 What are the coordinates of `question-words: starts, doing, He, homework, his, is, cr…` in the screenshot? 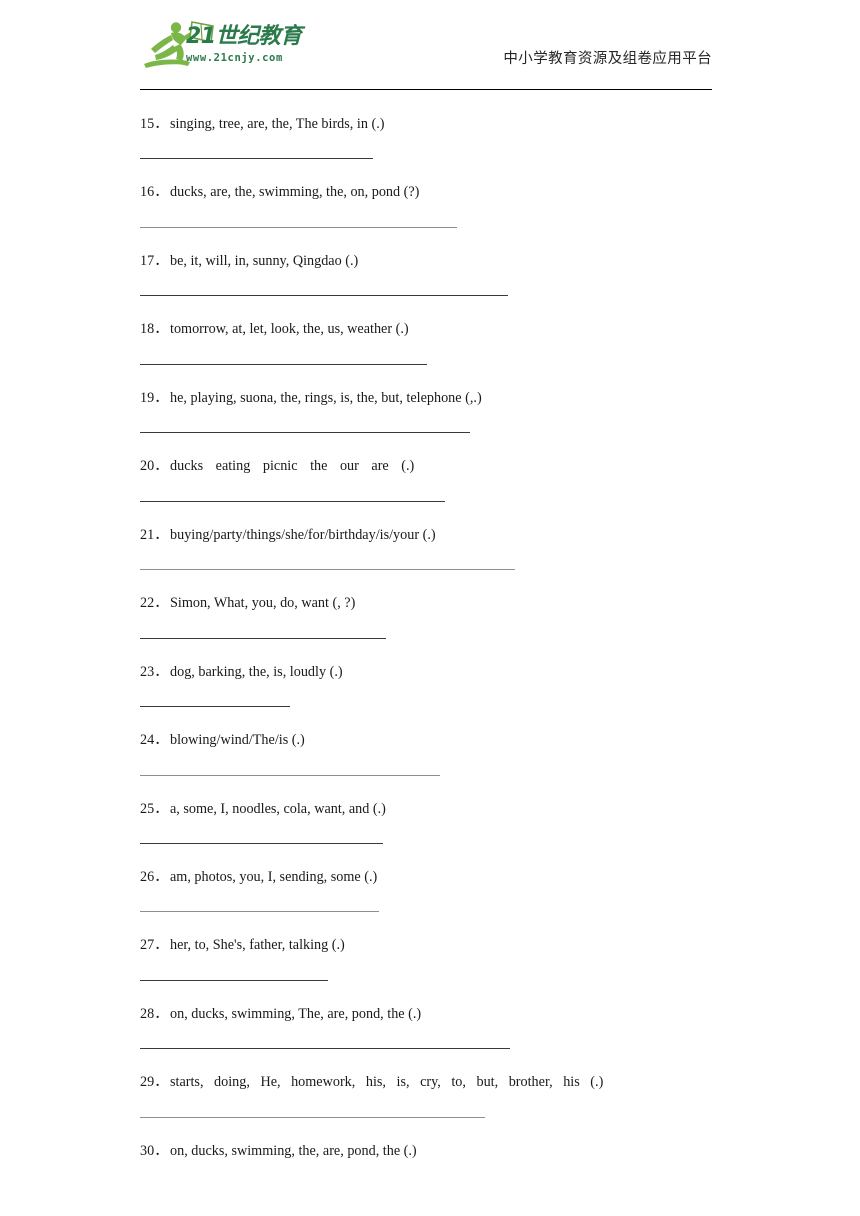 It's located at (387, 1082).